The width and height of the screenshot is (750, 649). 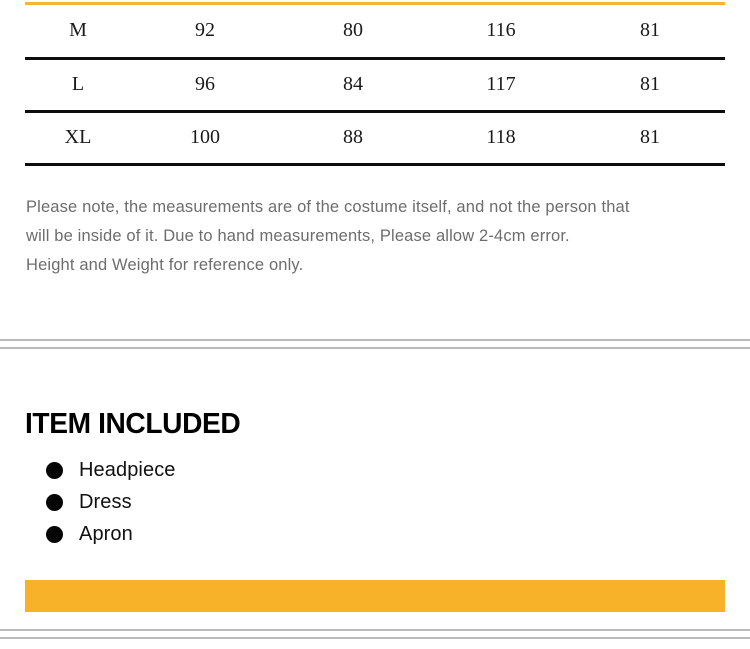 I want to click on list-item: Headpiece, so click(x=111, y=470).